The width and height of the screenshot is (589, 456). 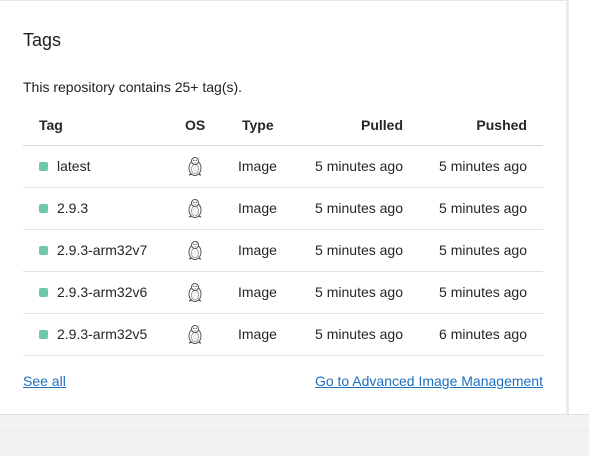 I want to click on tag-name: 2.9.3-arm32v6, so click(x=102, y=292).